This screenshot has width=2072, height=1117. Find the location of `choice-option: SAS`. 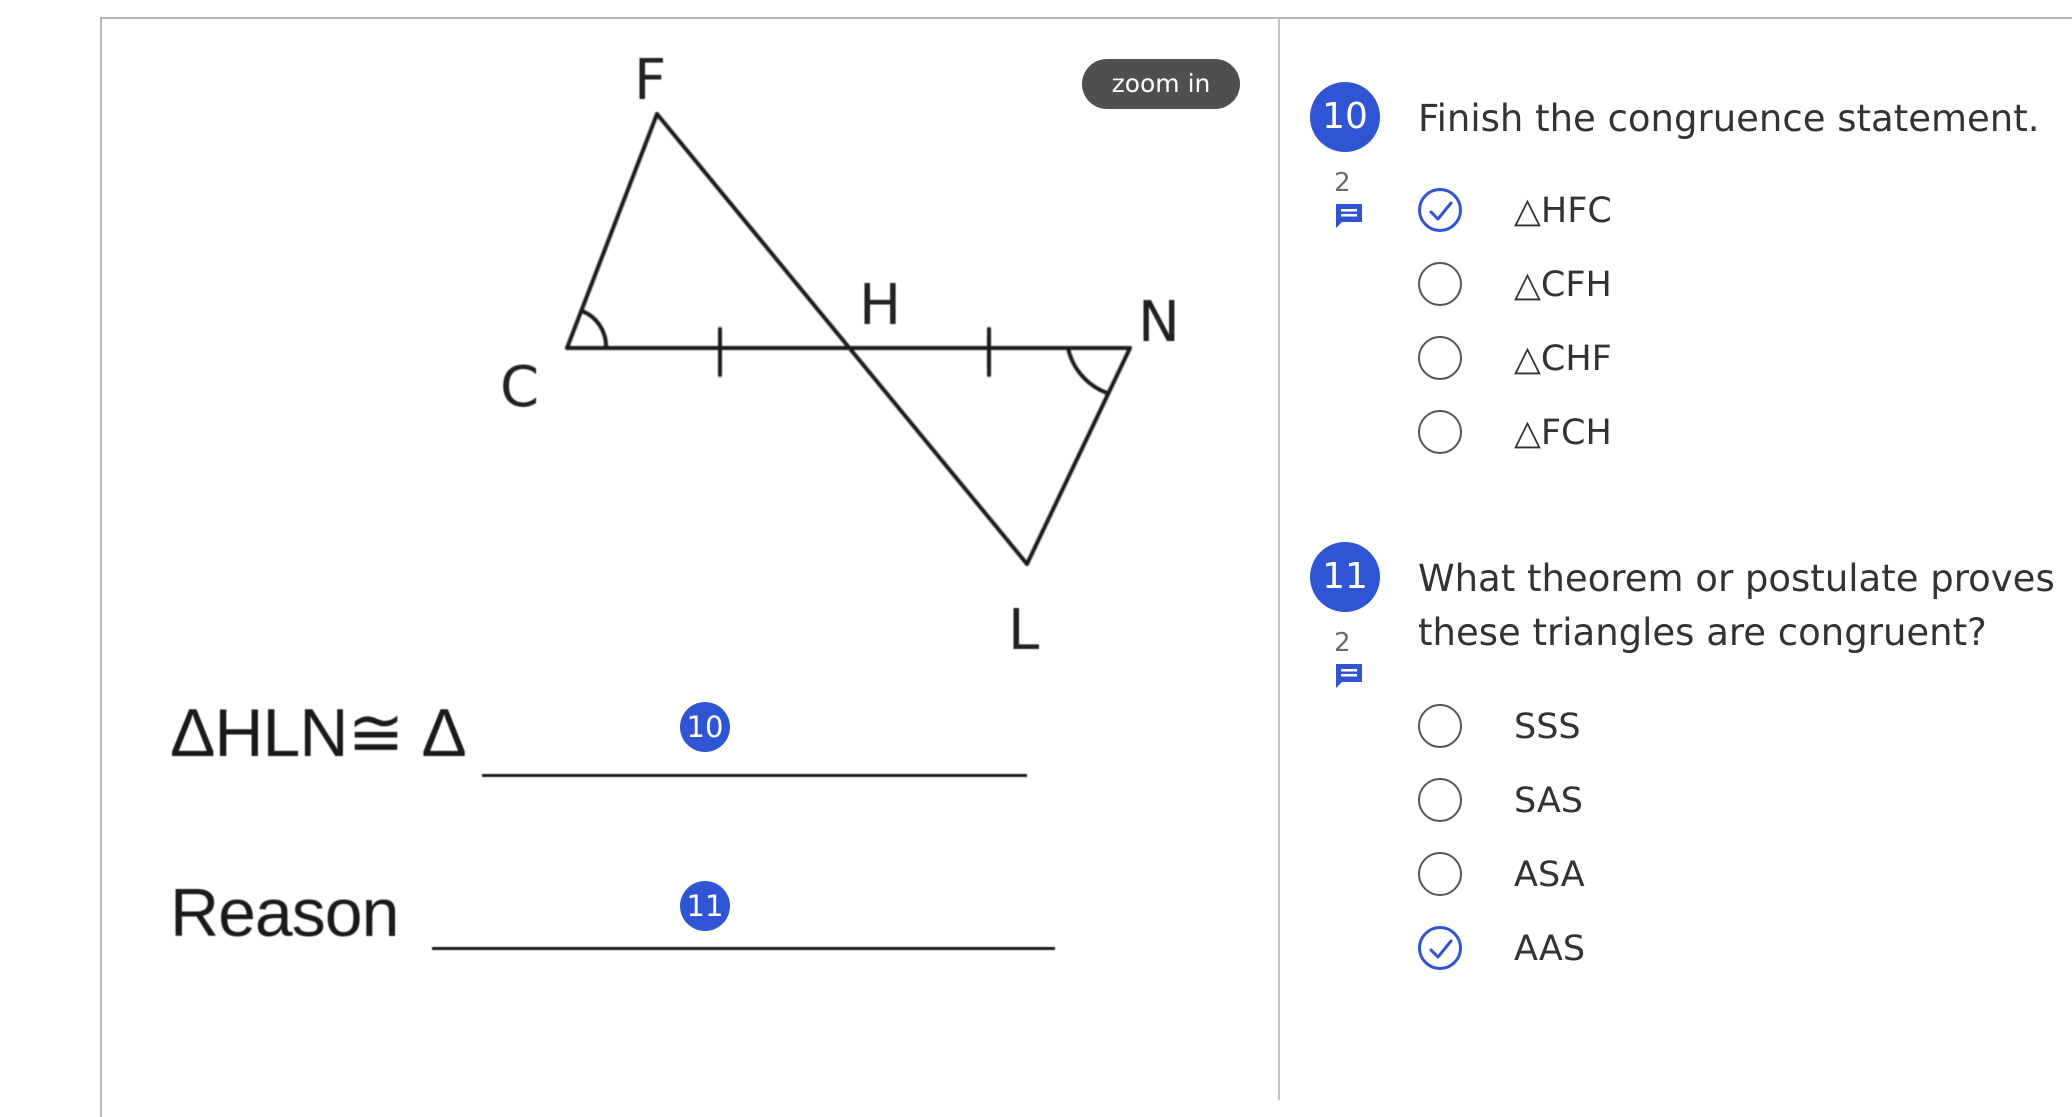

choice-option: SAS is located at coordinates (1718, 804).